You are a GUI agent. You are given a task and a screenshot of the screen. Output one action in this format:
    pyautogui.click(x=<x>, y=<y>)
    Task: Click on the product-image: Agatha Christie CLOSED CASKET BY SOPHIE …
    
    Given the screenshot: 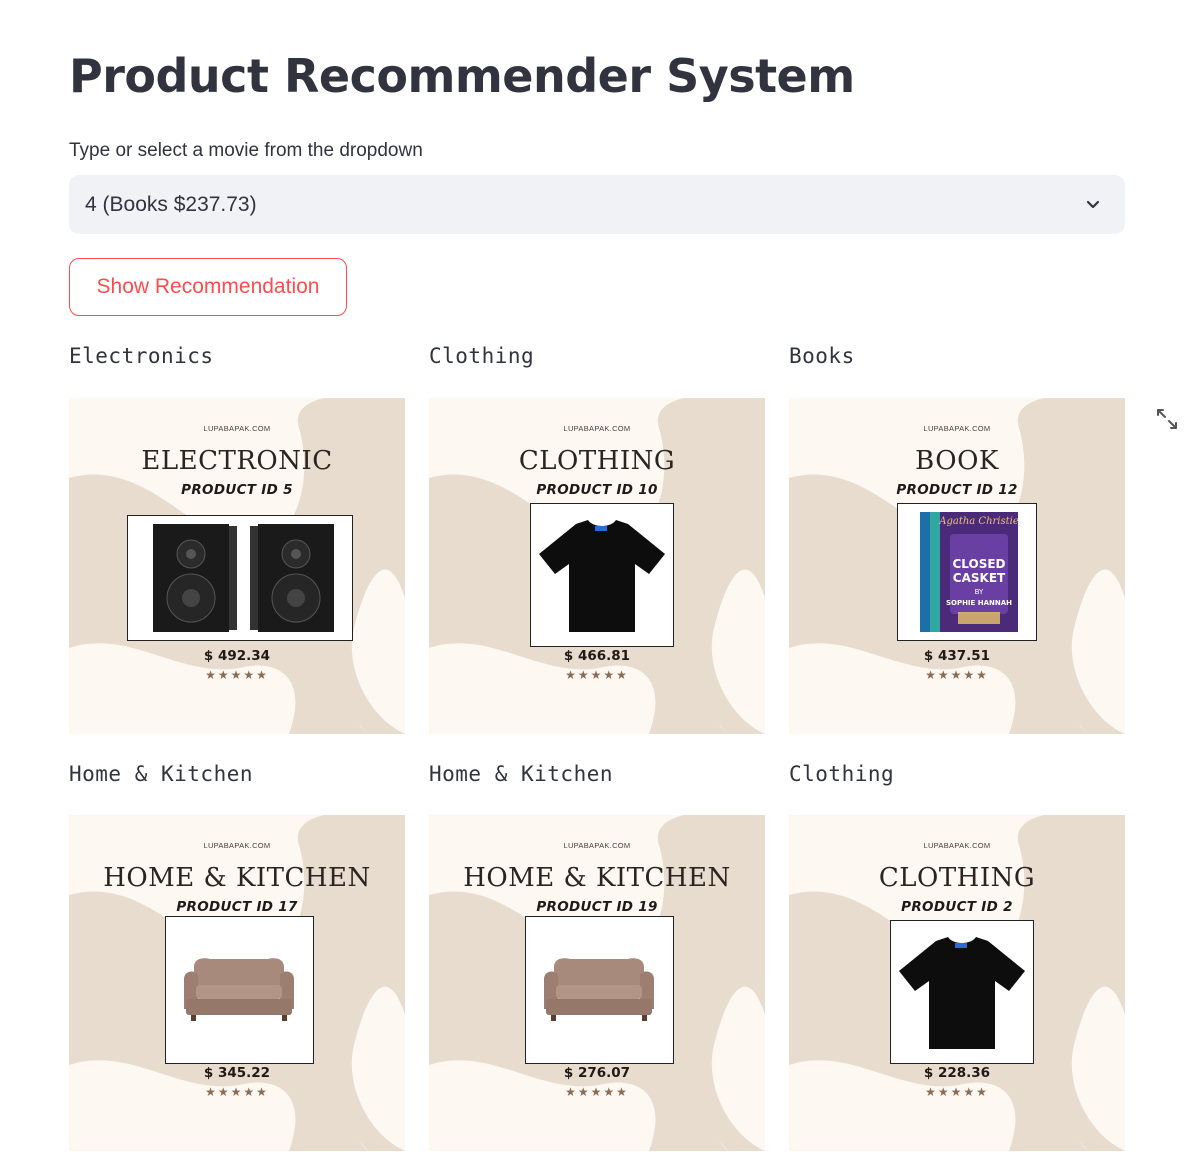 What is the action you would take?
    pyautogui.click(x=967, y=572)
    